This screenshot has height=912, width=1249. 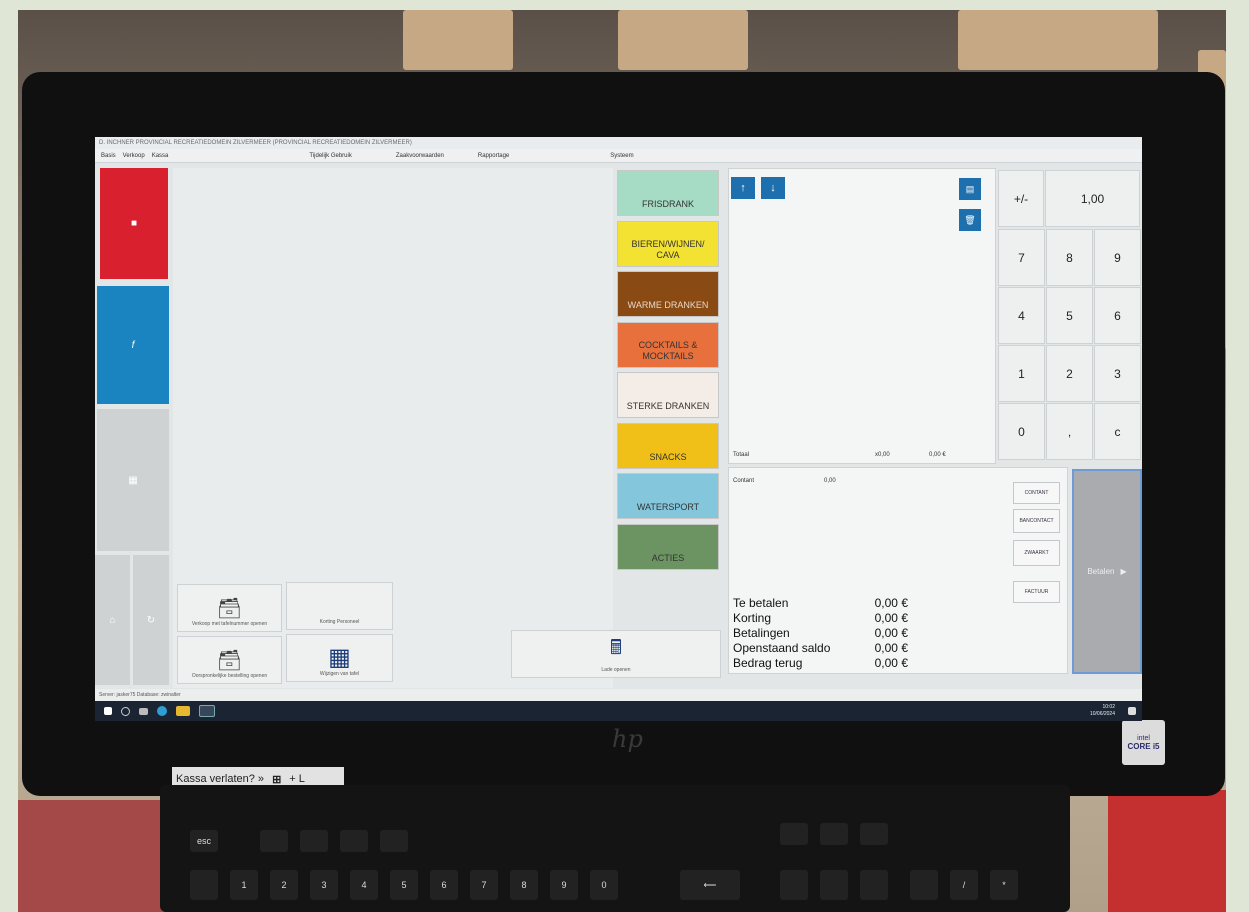 I want to click on document-button: ▤, so click(x=970, y=189).